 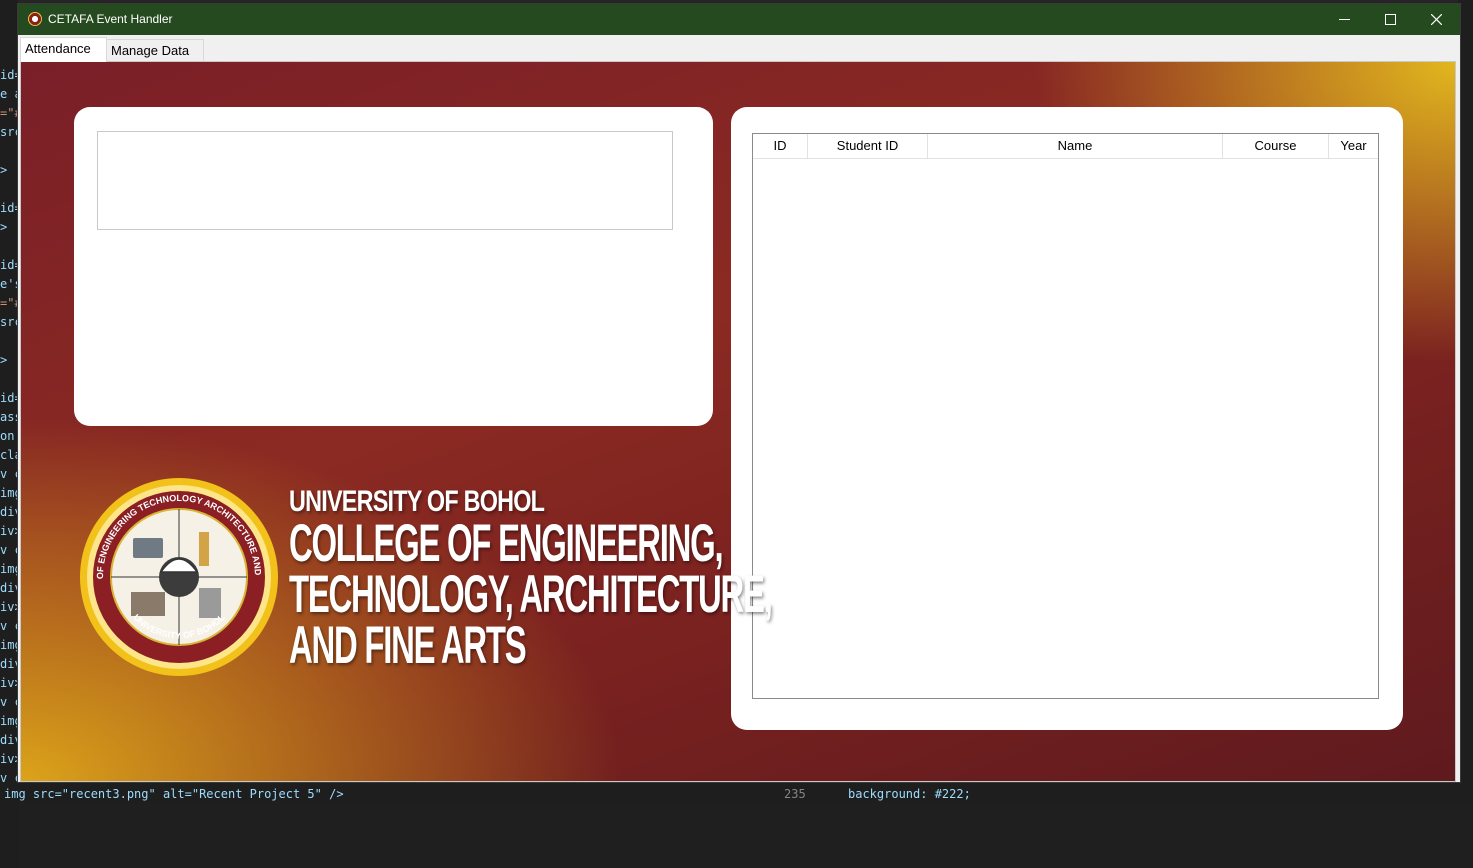 What do you see at coordinates (795, 794) in the screenshot?
I see `background-line-number: 235` at bounding box center [795, 794].